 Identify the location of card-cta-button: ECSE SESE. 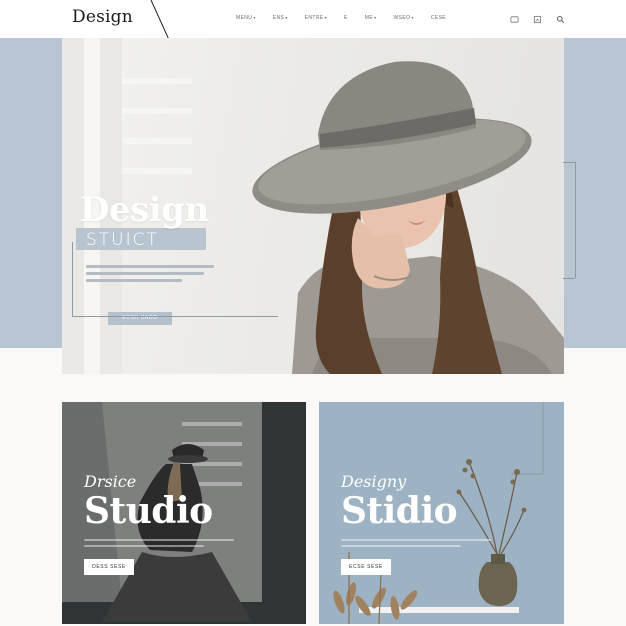
(366, 567).